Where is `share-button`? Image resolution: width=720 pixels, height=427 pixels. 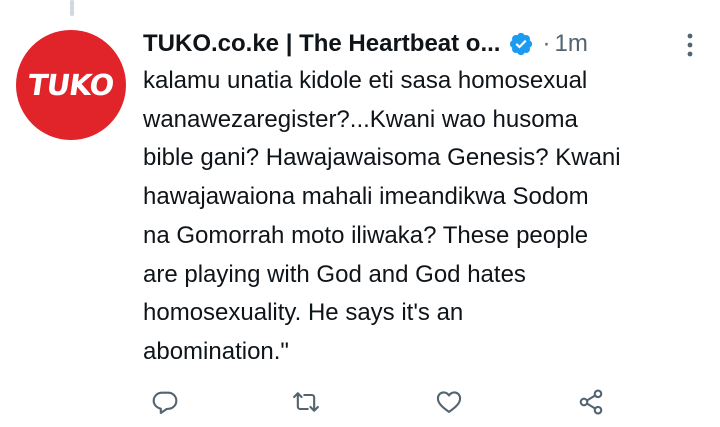
share-button is located at coordinates (591, 402).